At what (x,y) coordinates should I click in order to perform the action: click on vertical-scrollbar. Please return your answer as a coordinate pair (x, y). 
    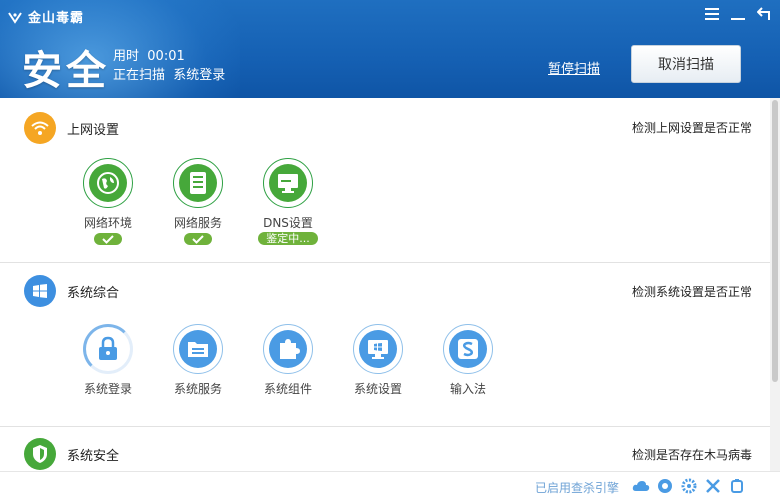
    Looking at the image, I should click on (775, 284).